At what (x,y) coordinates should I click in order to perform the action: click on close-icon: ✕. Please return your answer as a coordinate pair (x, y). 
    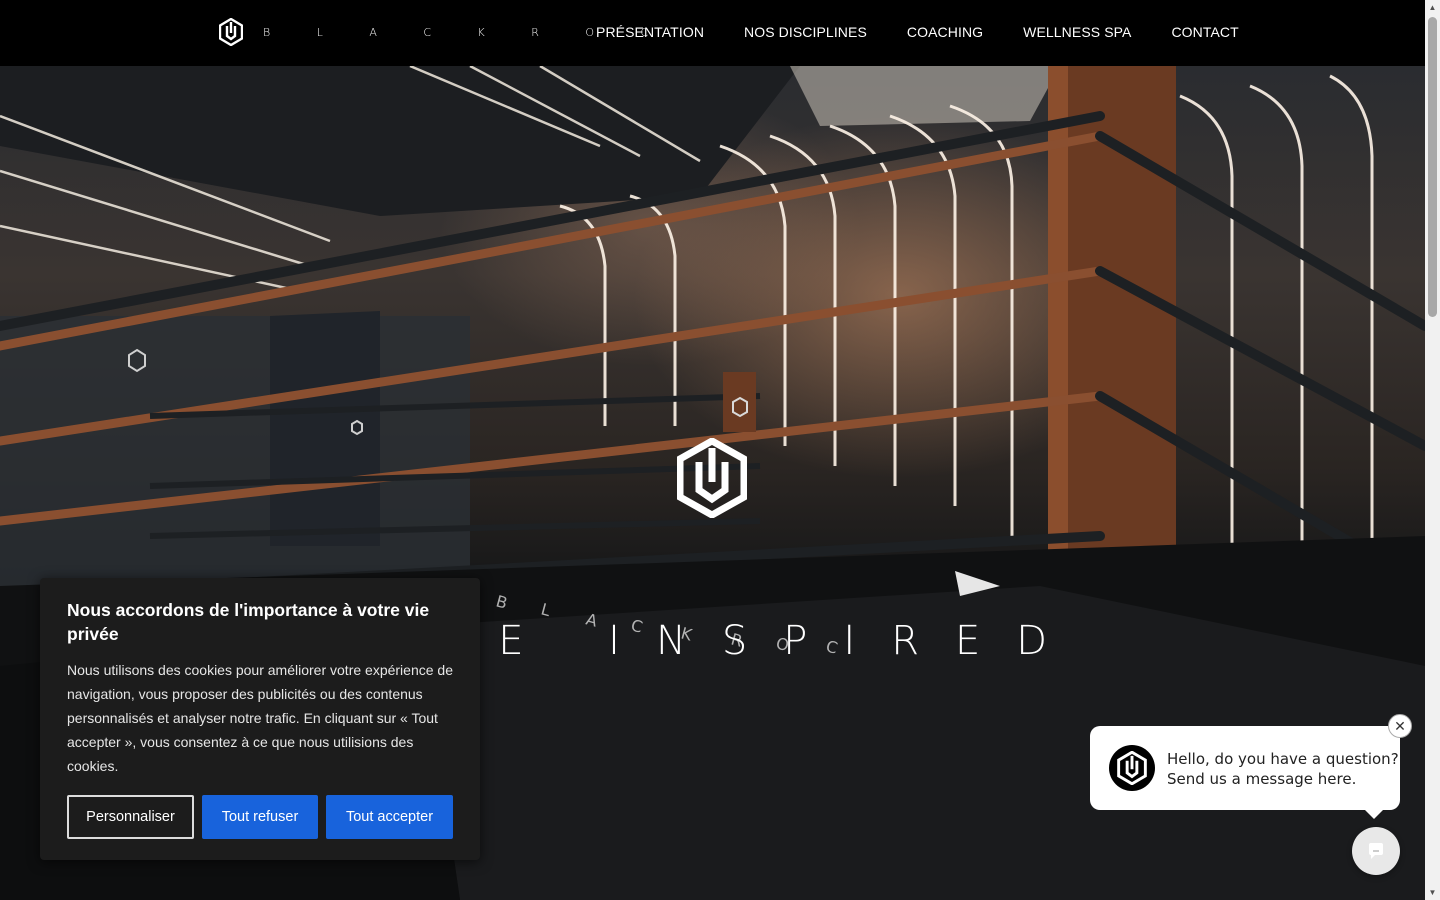
    Looking at the image, I should click on (1400, 726).